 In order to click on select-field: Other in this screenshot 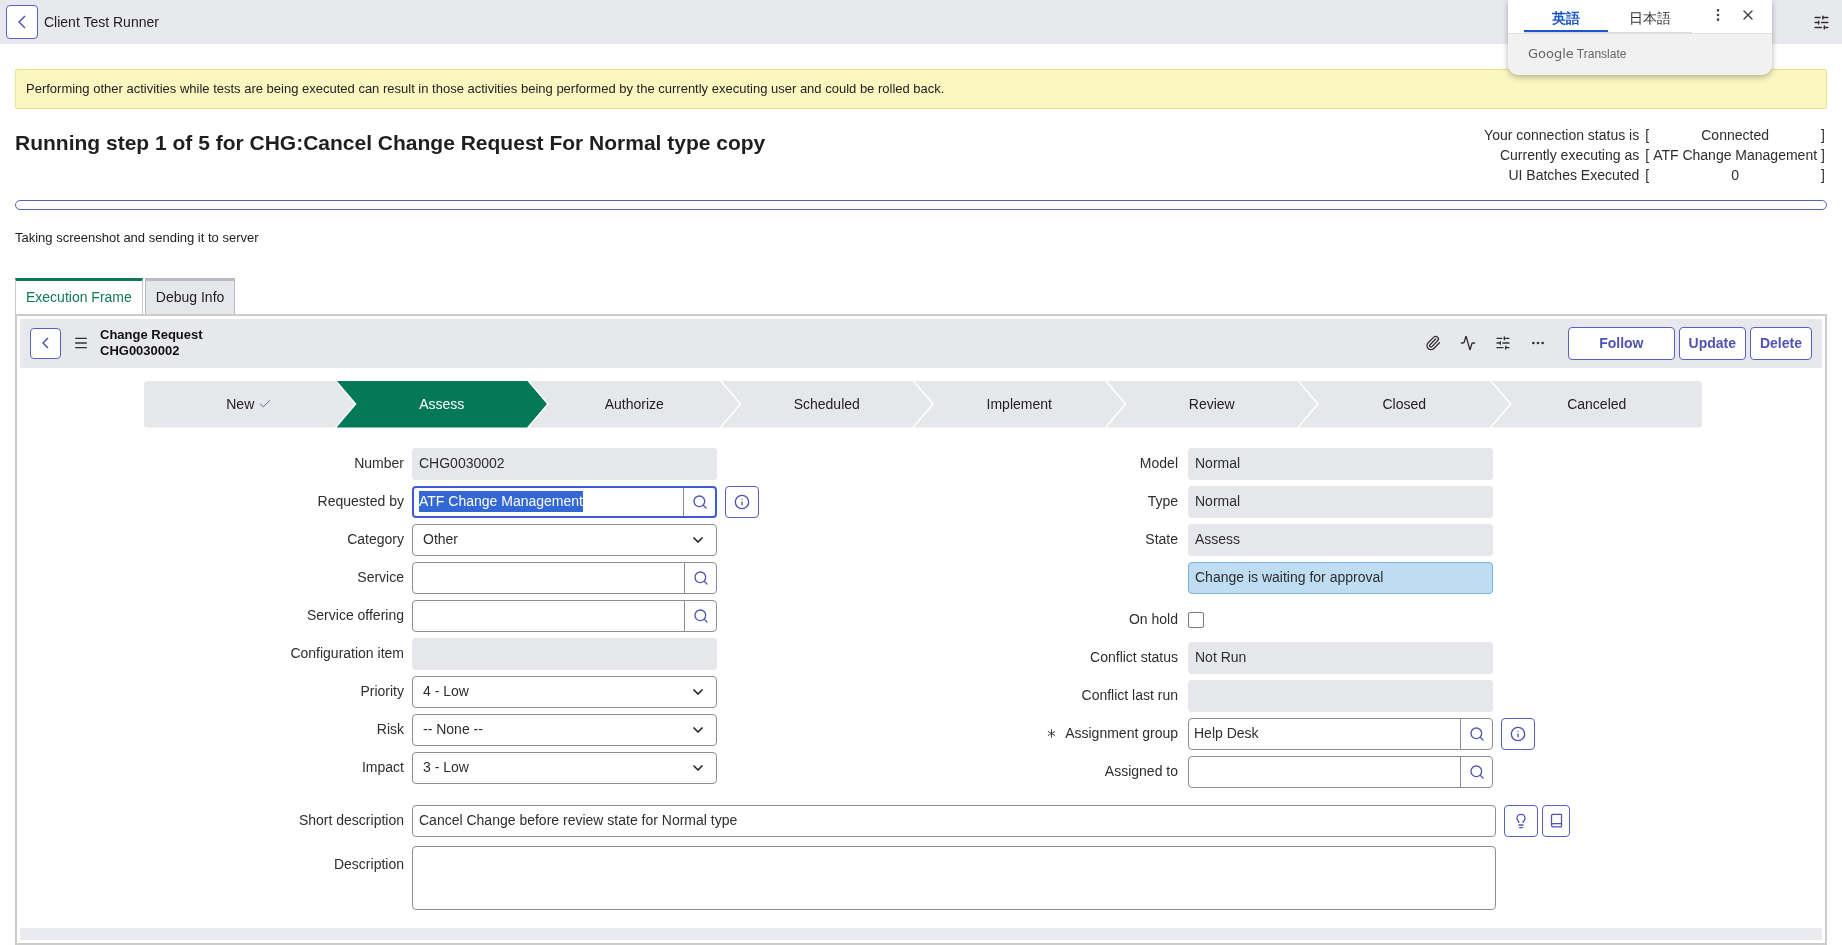, I will do `click(564, 539)`.